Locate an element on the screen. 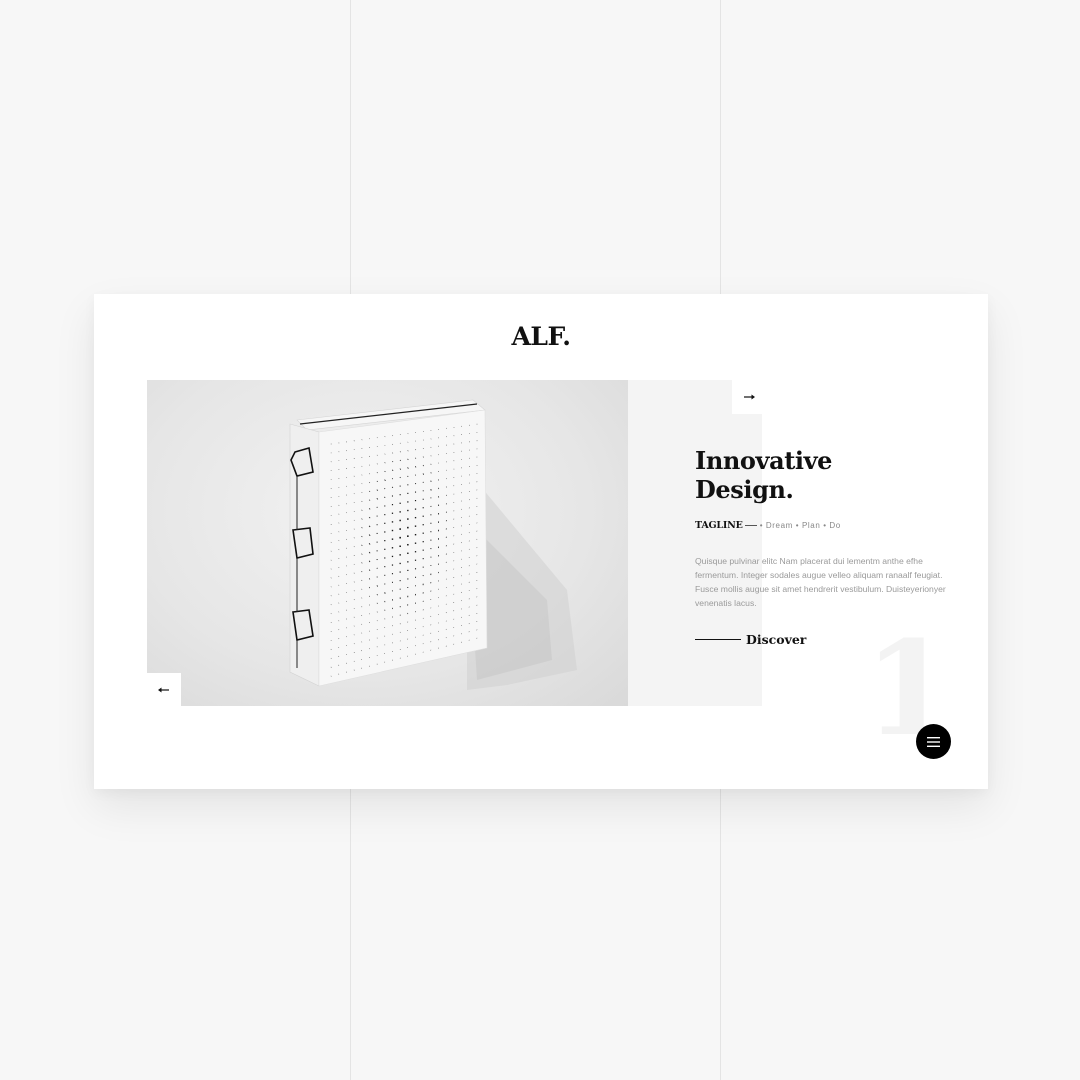 The width and height of the screenshot is (1080, 1080). discover-line is located at coordinates (718, 639).